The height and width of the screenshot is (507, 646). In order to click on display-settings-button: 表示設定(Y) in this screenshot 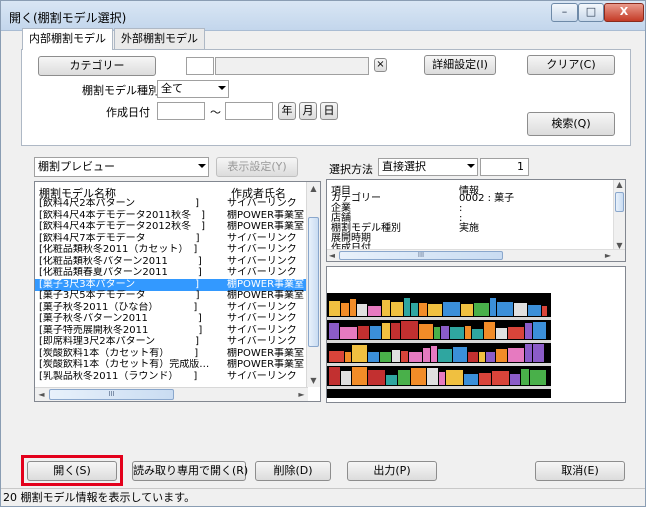, I will do `click(257, 167)`.